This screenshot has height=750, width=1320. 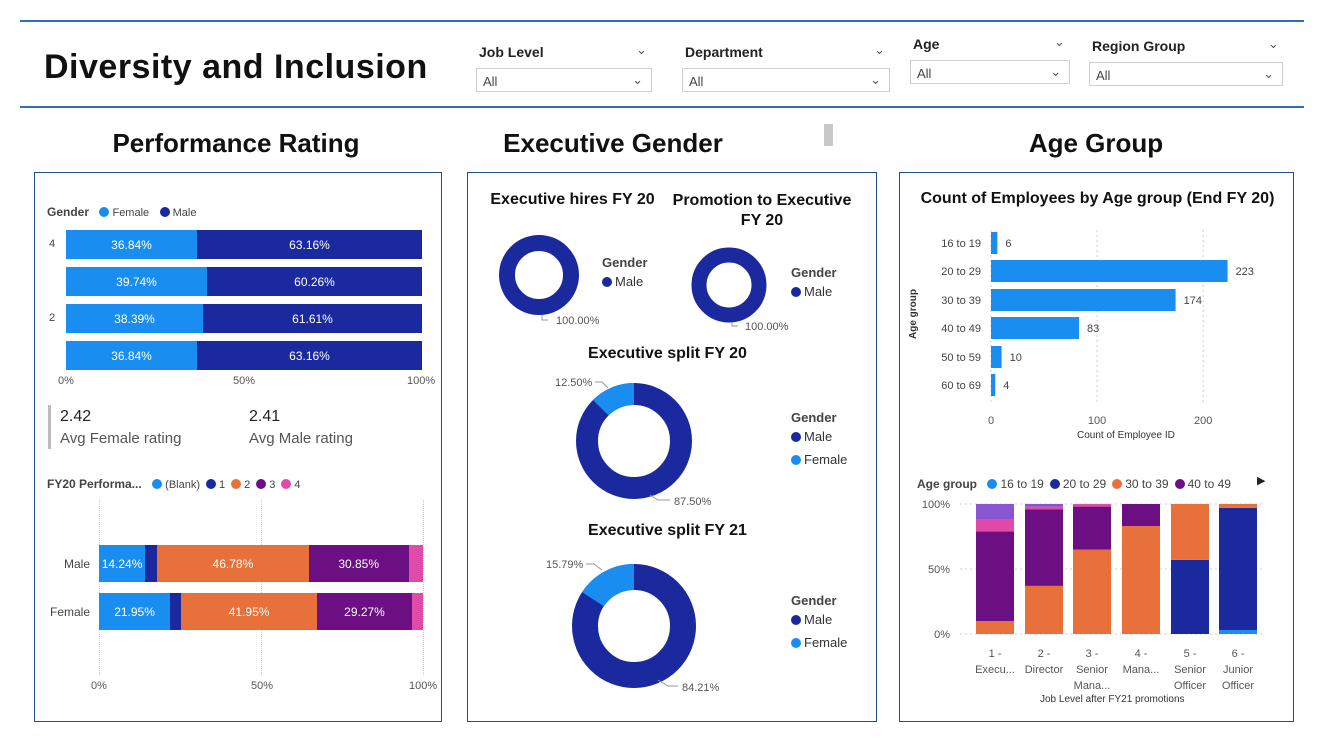 I want to click on male-slice, so click(x=634, y=441).